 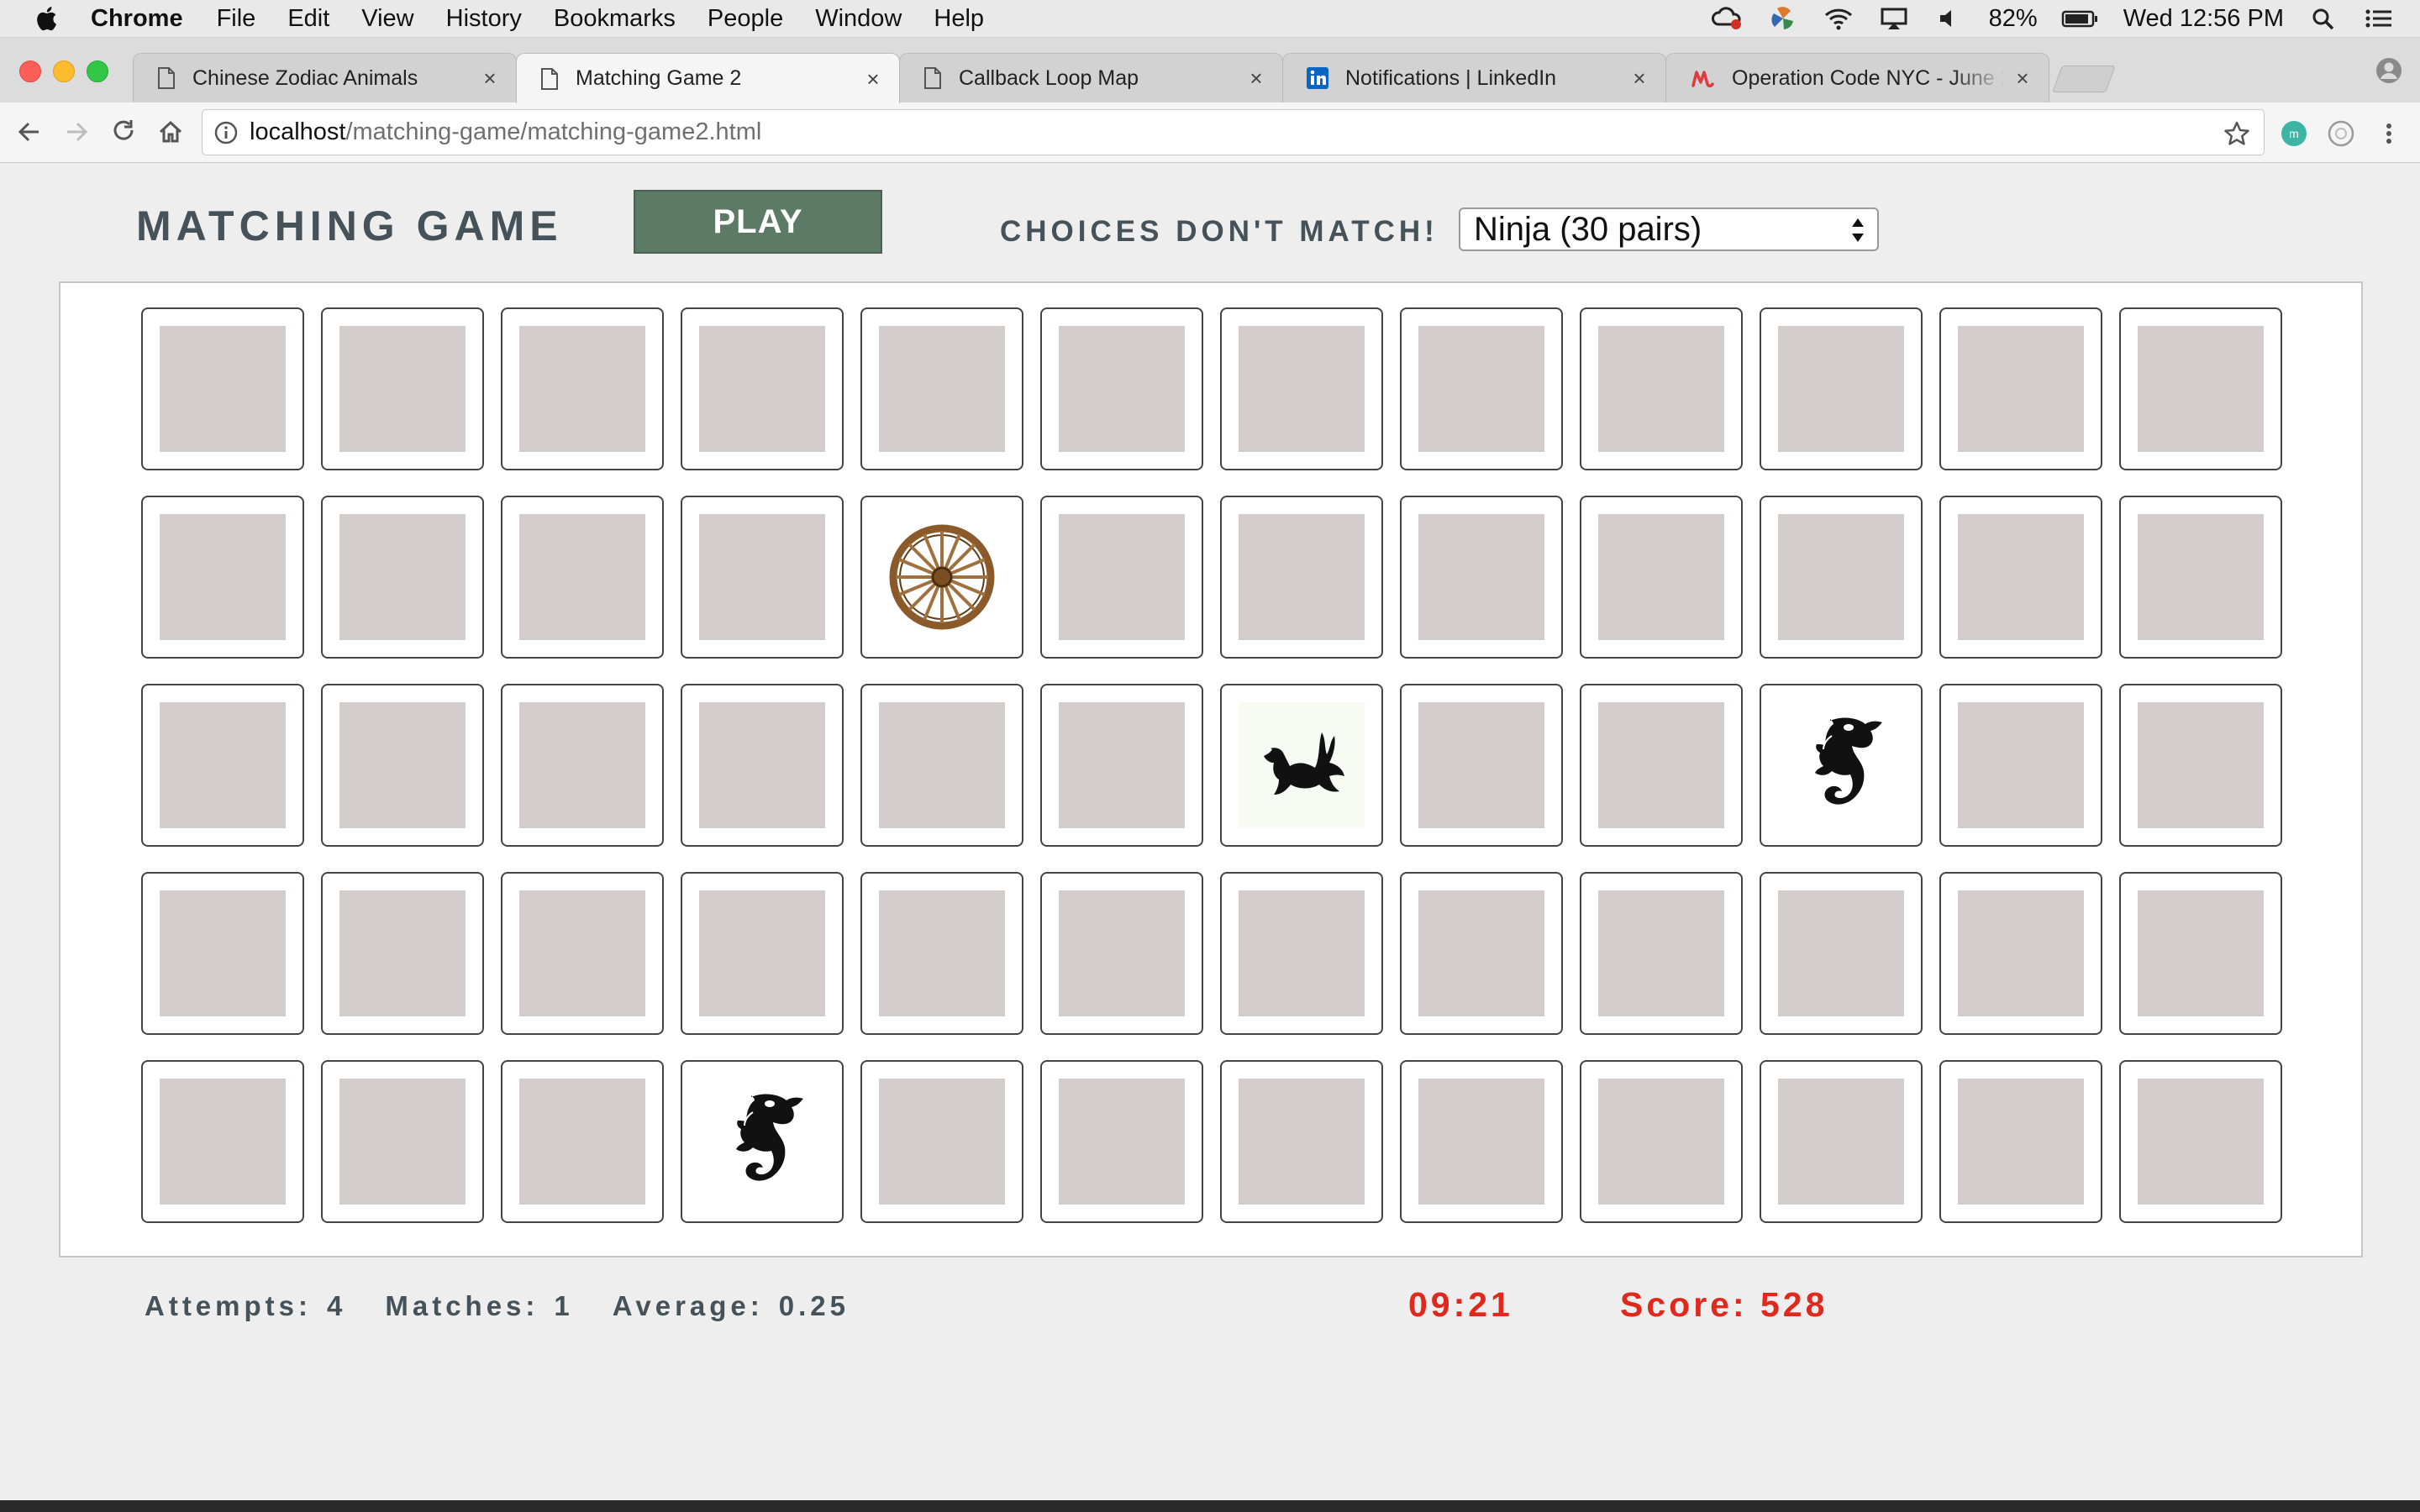 What do you see at coordinates (582, 577) in the screenshot?
I see `card-r2-c3` at bounding box center [582, 577].